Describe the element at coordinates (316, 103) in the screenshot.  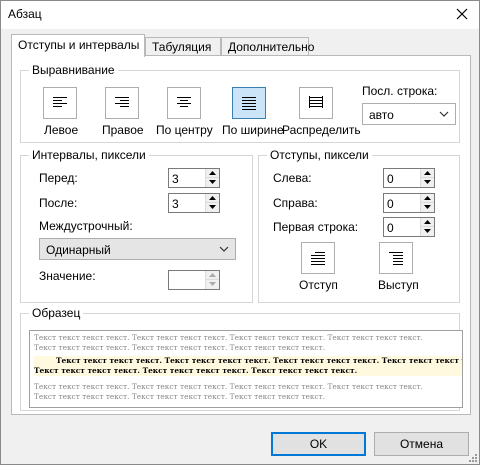
I see `distribute-button` at that location.